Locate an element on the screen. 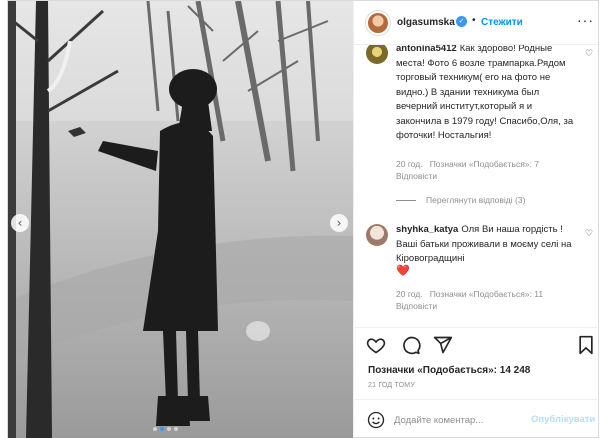  publish-button: Опублікувати is located at coordinates (563, 419).